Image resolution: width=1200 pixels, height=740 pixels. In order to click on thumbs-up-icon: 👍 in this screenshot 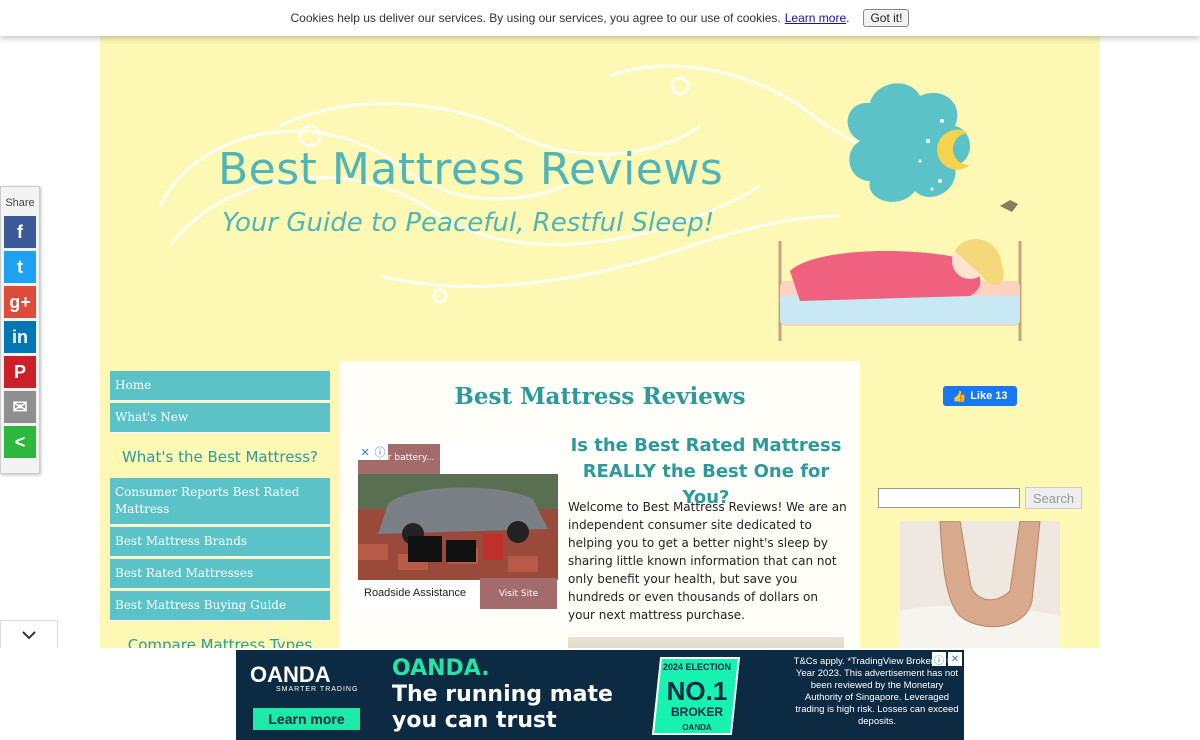, I will do `click(959, 396)`.